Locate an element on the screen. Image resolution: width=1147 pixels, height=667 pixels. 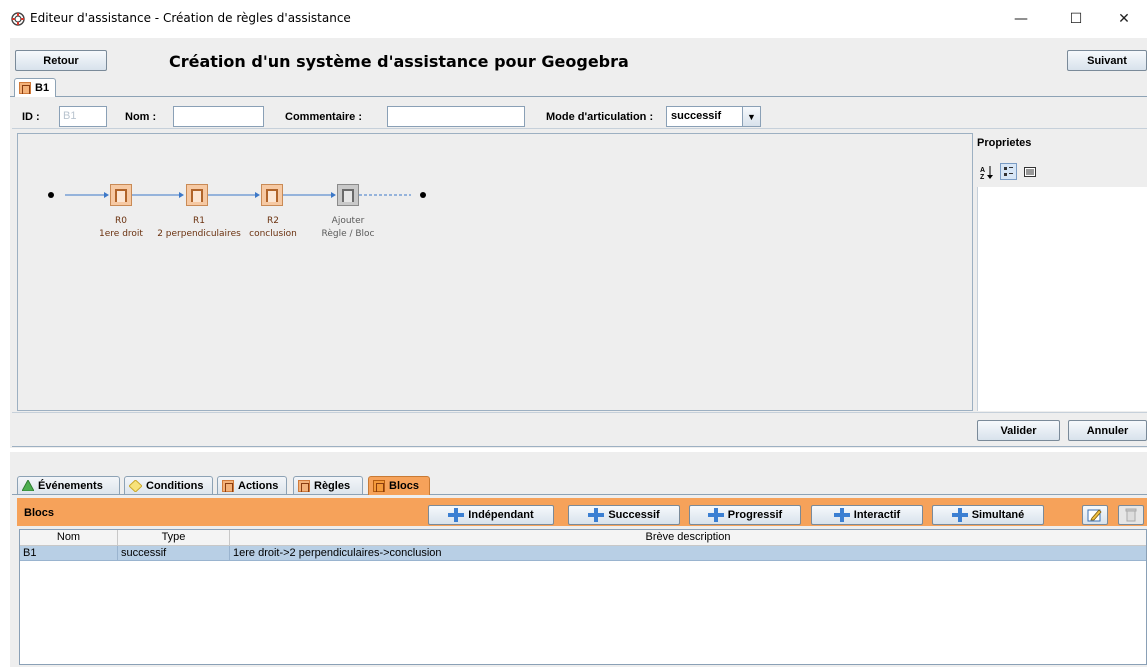
edit-icon is located at coordinates (1094, 515).